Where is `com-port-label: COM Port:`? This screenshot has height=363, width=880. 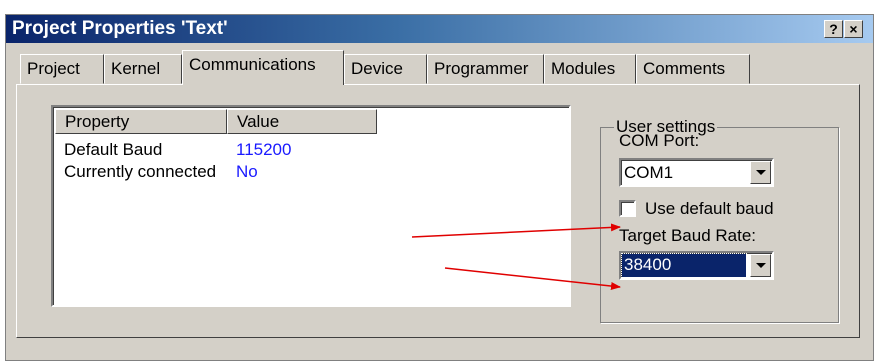 com-port-label: COM Port: is located at coordinates (659, 140).